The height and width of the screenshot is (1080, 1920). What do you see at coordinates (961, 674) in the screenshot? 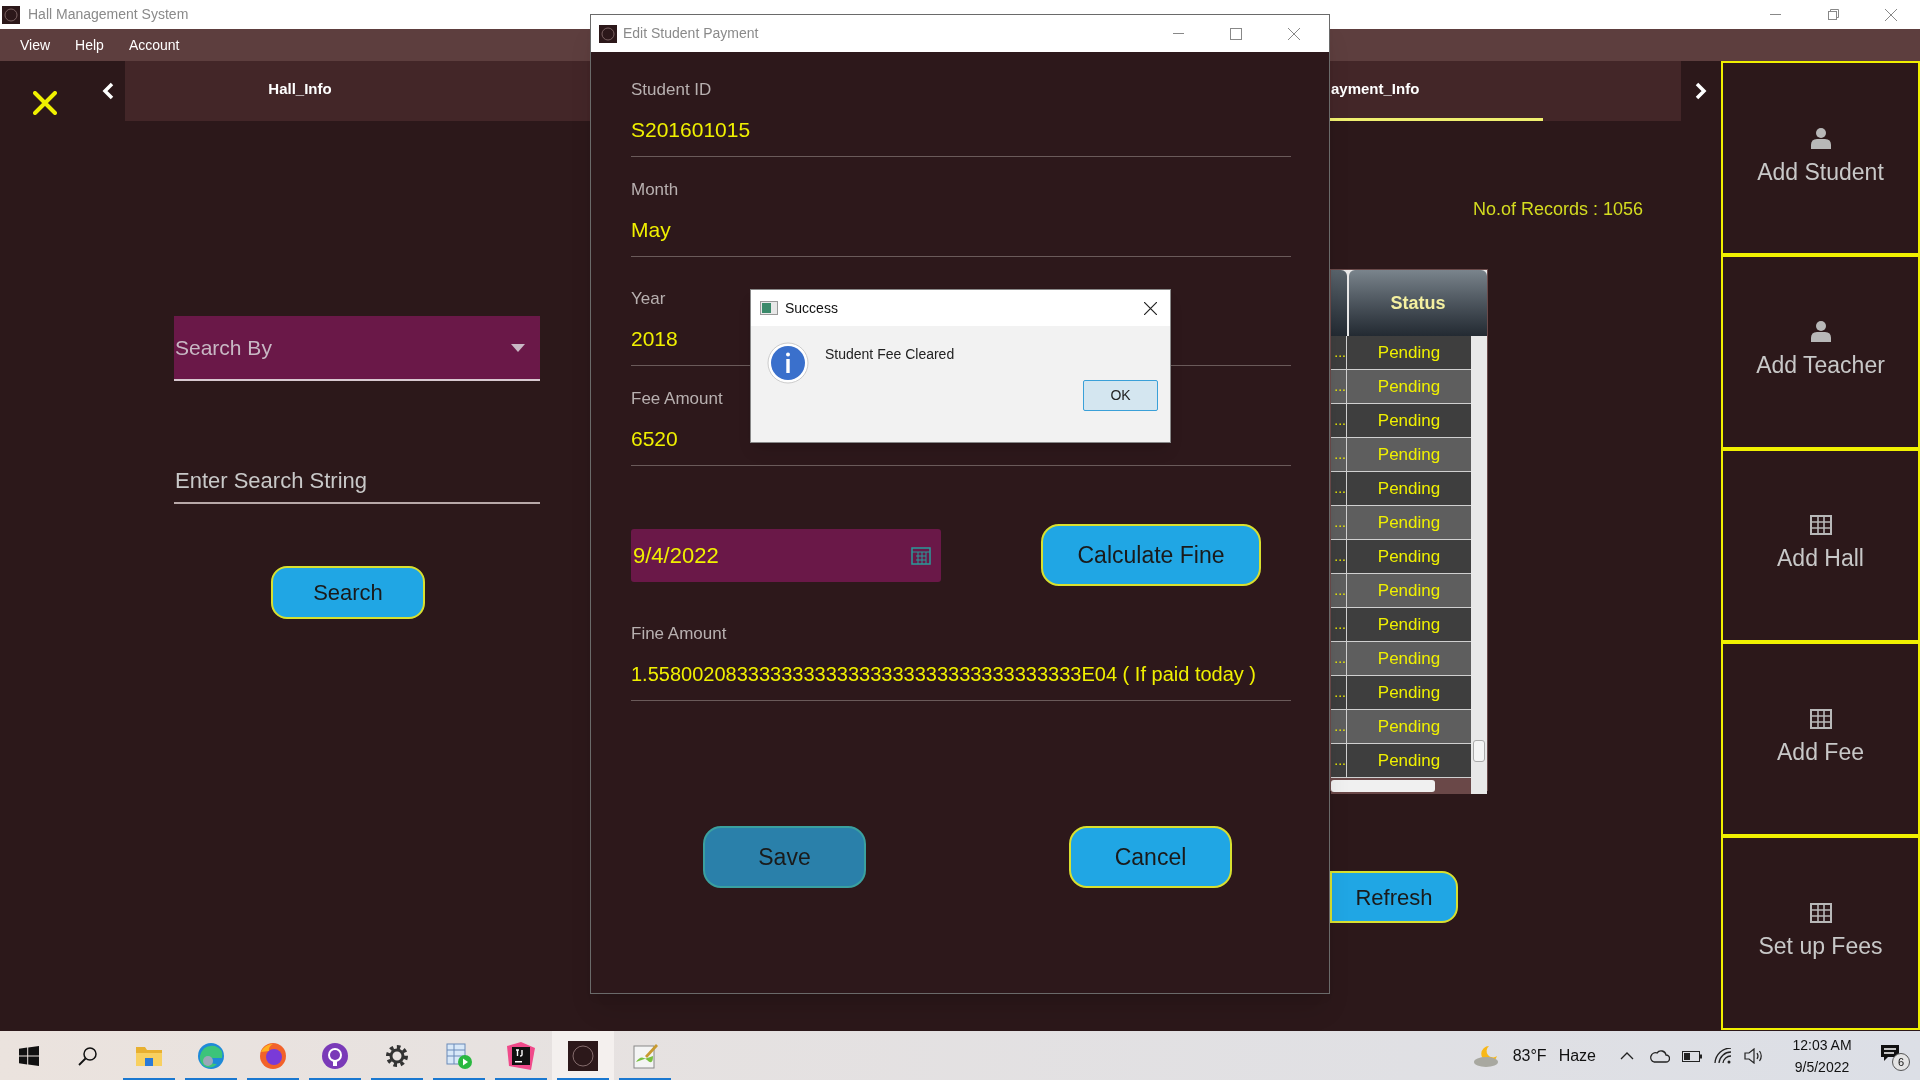
I see `field-value: 1.558002083333333333333333333333333333333E04 ( If paid today )` at bounding box center [961, 674].